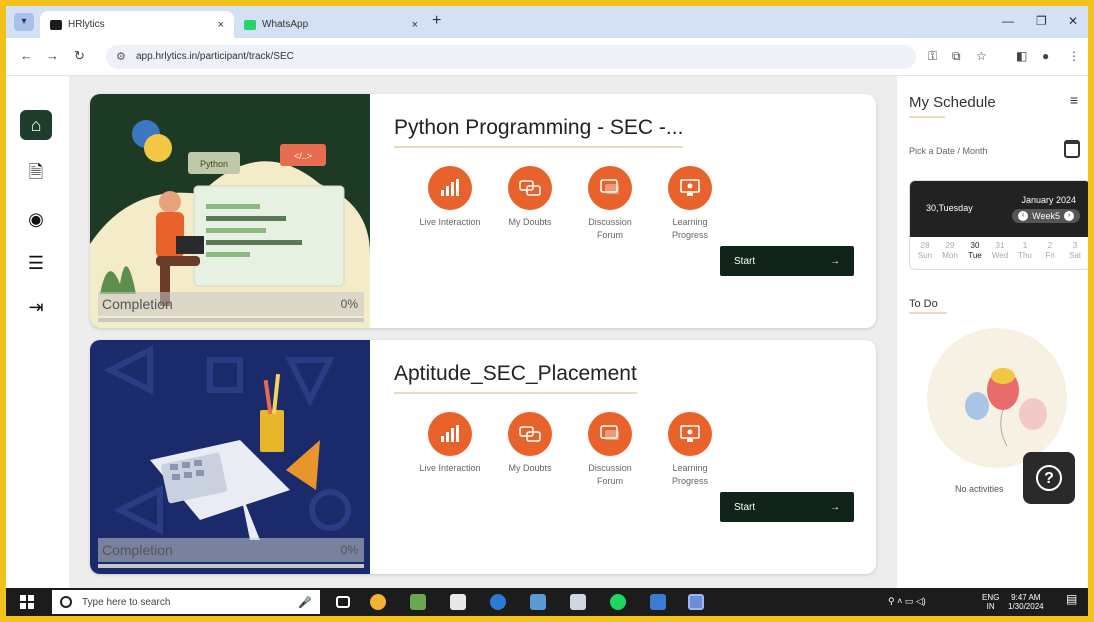 The image size is (1094, 622). What do you see at coordinates (515, 378) in the screenshot?
I see `course-title: Aptitude_SEC_Placement` at bounding box center [515, 378].